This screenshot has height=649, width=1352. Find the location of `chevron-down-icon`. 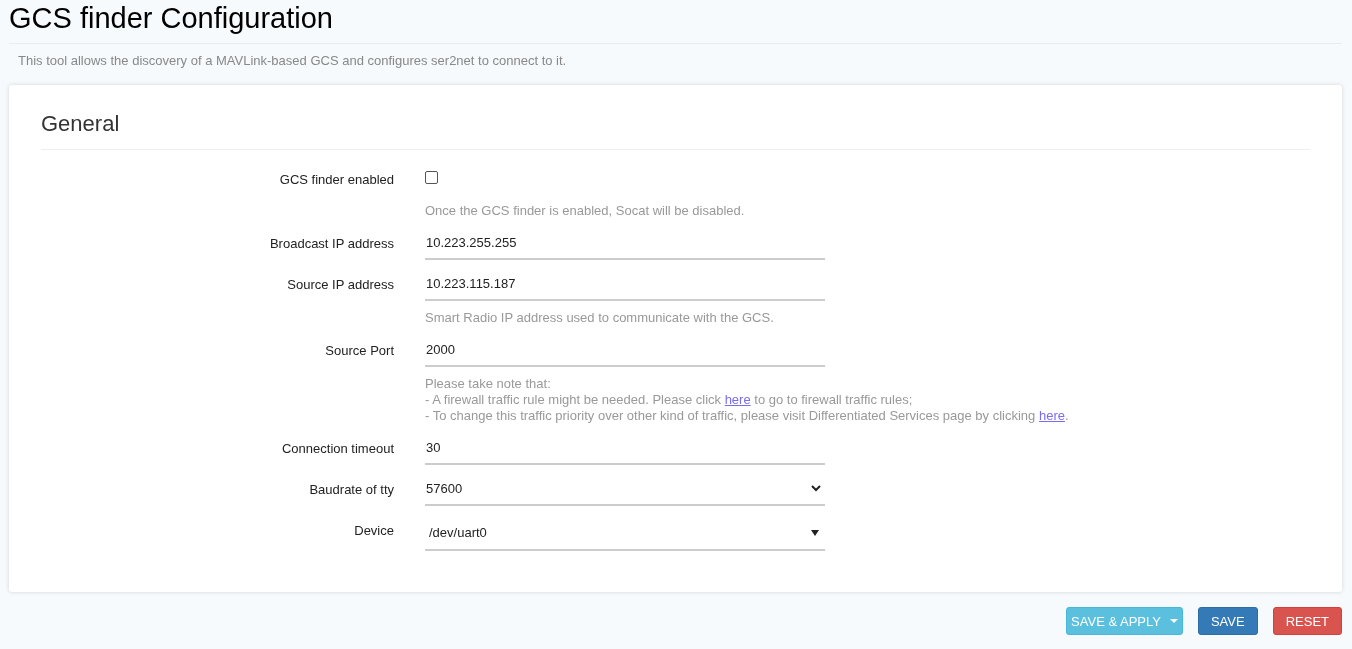

chevron-down-icon is located at coordinates (816, 488).